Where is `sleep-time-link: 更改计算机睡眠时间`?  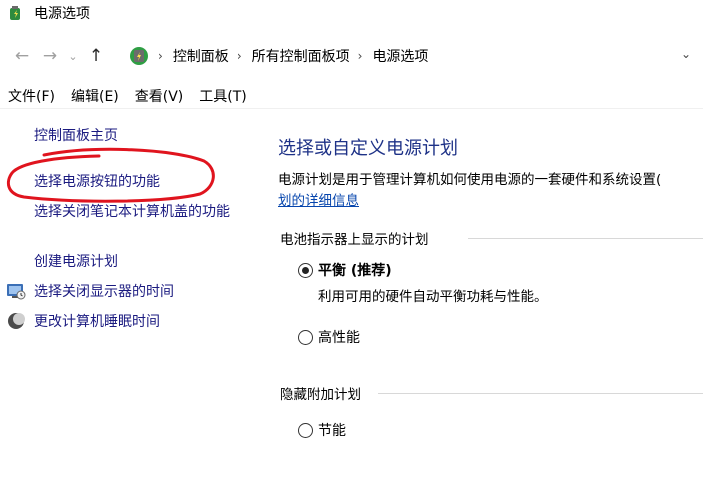
sleep-time-link: 更改计算机睡眠时间 is located at coordinates (97, 322).